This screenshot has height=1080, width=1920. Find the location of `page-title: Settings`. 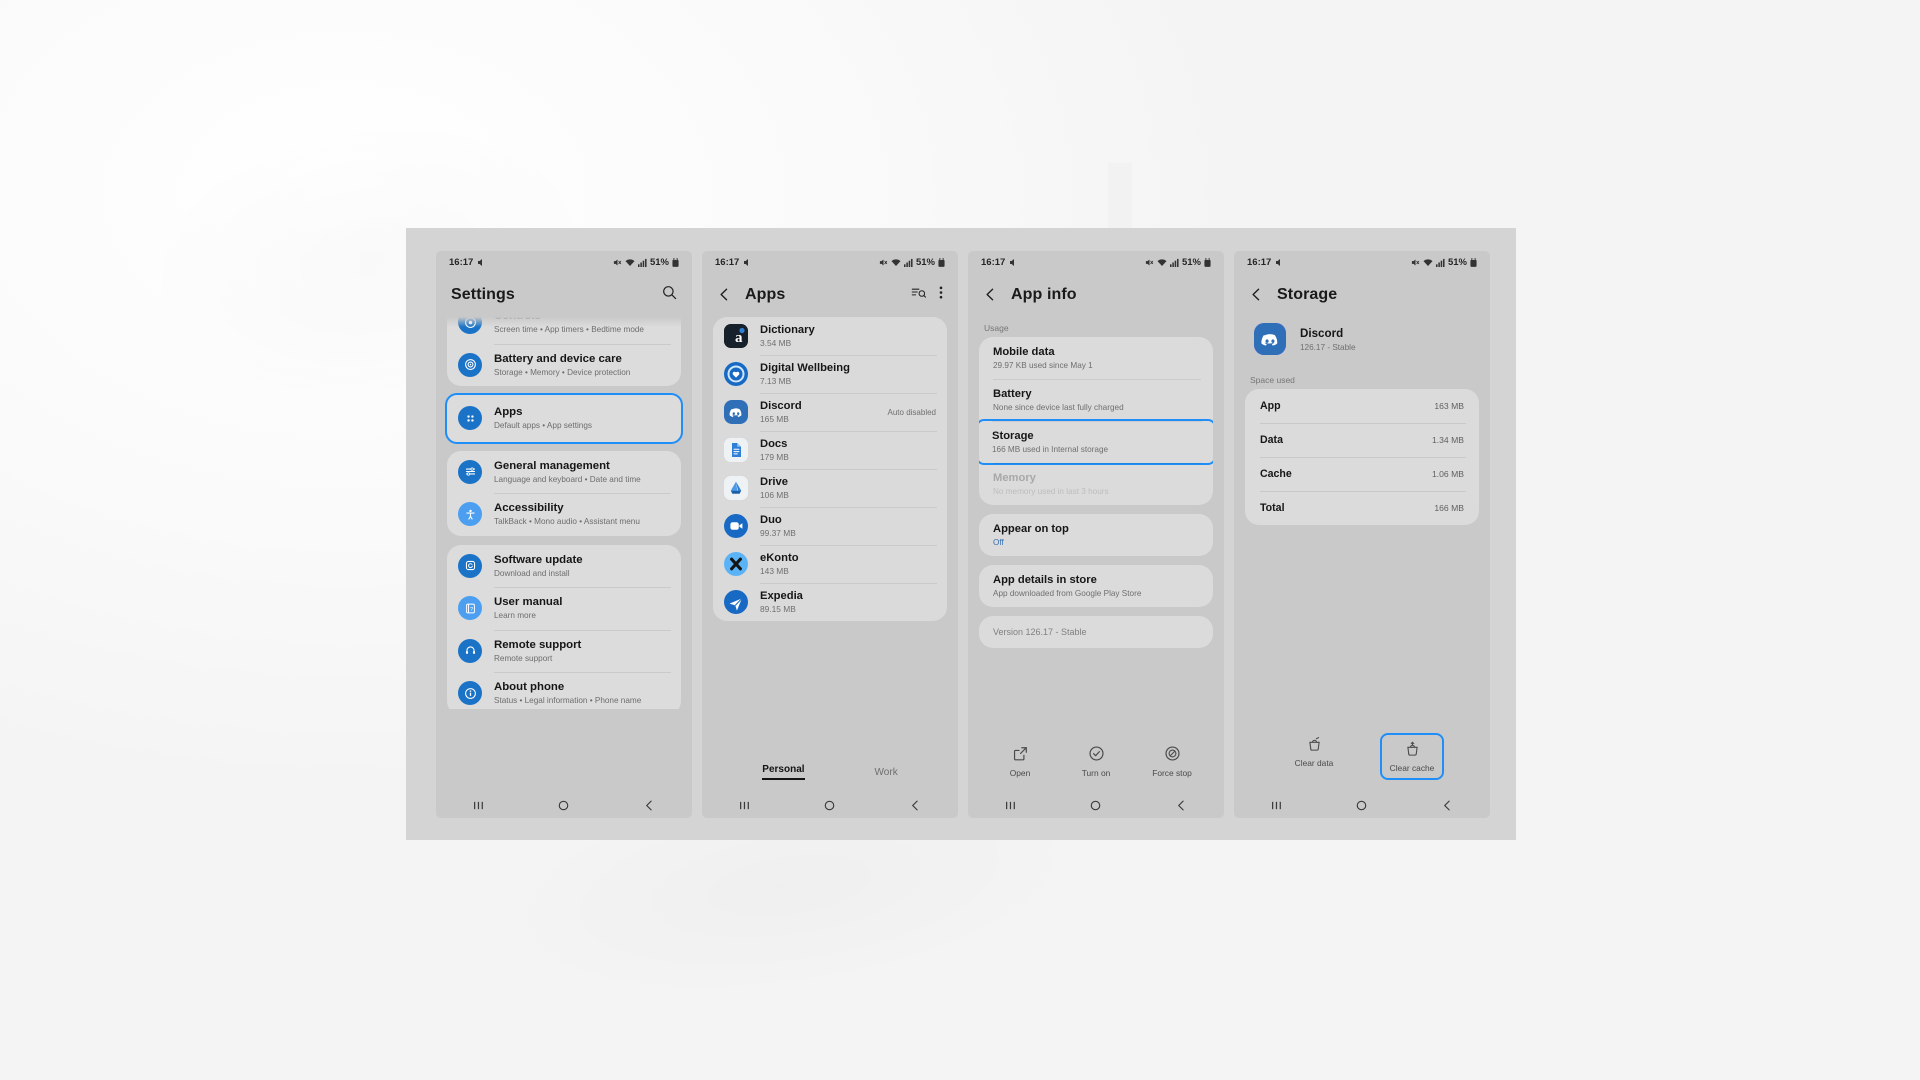

page-title: Settings is located at coordinates (483, 294).